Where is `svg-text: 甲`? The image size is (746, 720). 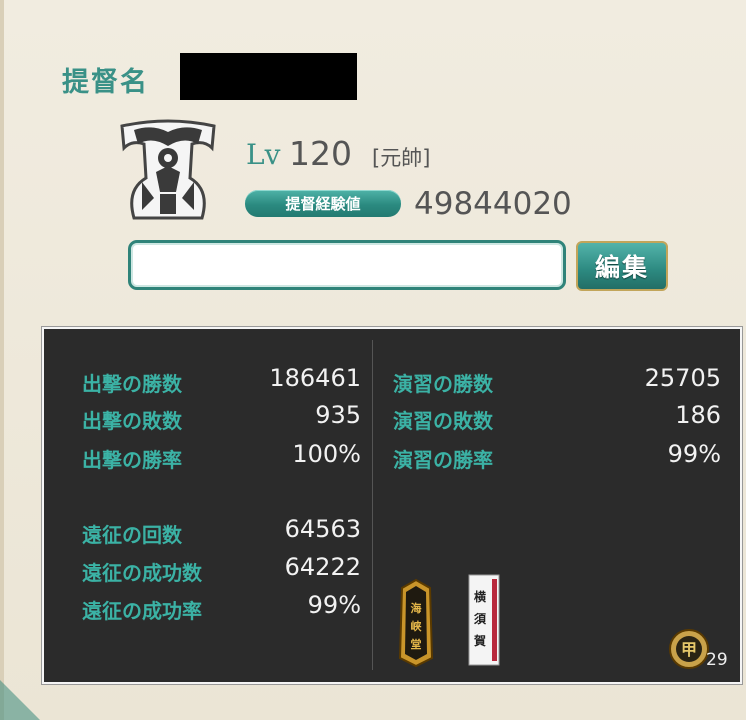 svg-text: 甲 is located at coordinates (689, 649).